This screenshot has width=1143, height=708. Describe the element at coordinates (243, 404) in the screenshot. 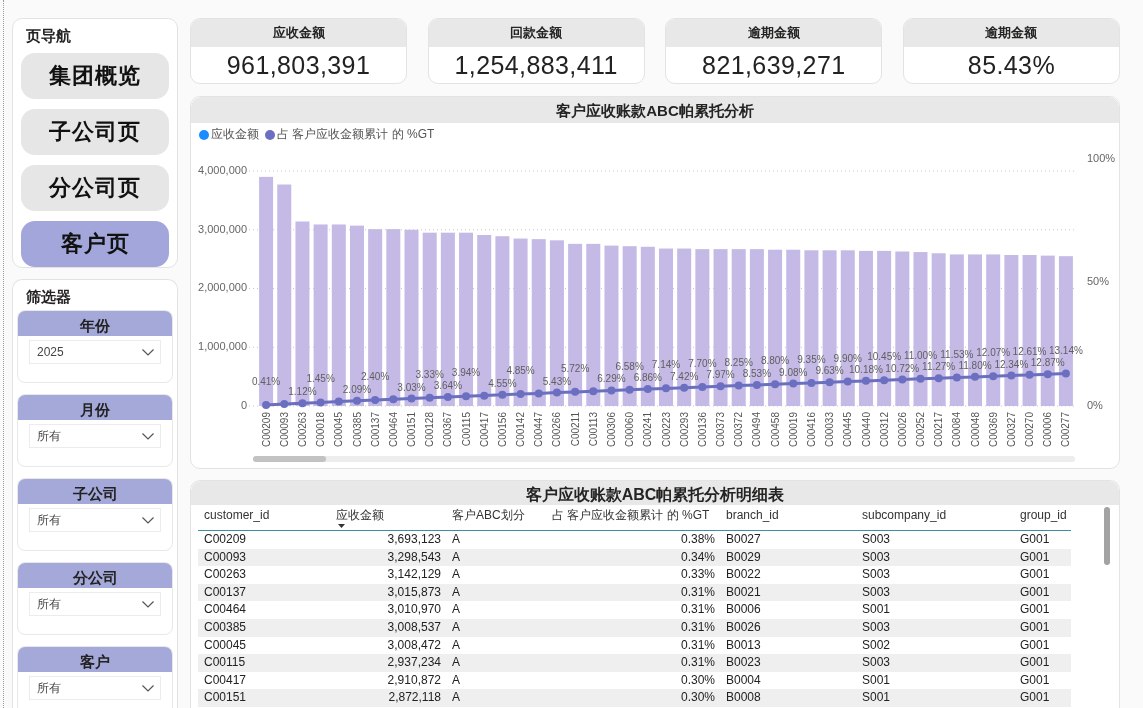

I see `y-axis-label: 0` at that location.